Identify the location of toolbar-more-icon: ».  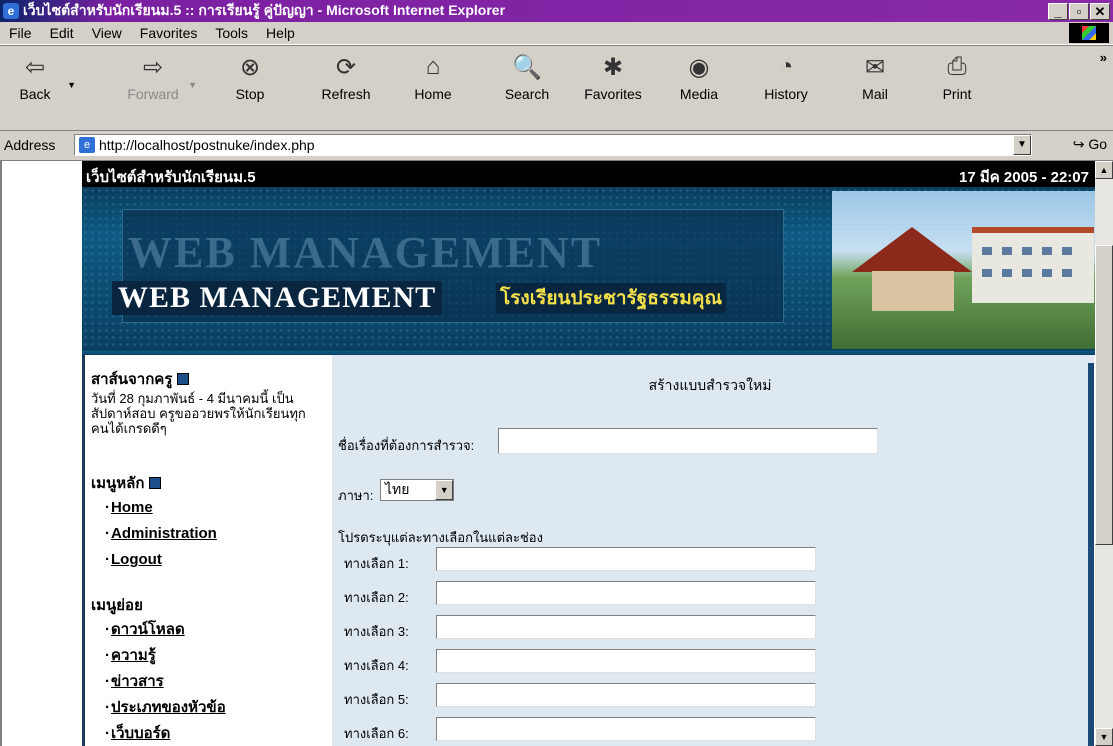
(1103, 57).